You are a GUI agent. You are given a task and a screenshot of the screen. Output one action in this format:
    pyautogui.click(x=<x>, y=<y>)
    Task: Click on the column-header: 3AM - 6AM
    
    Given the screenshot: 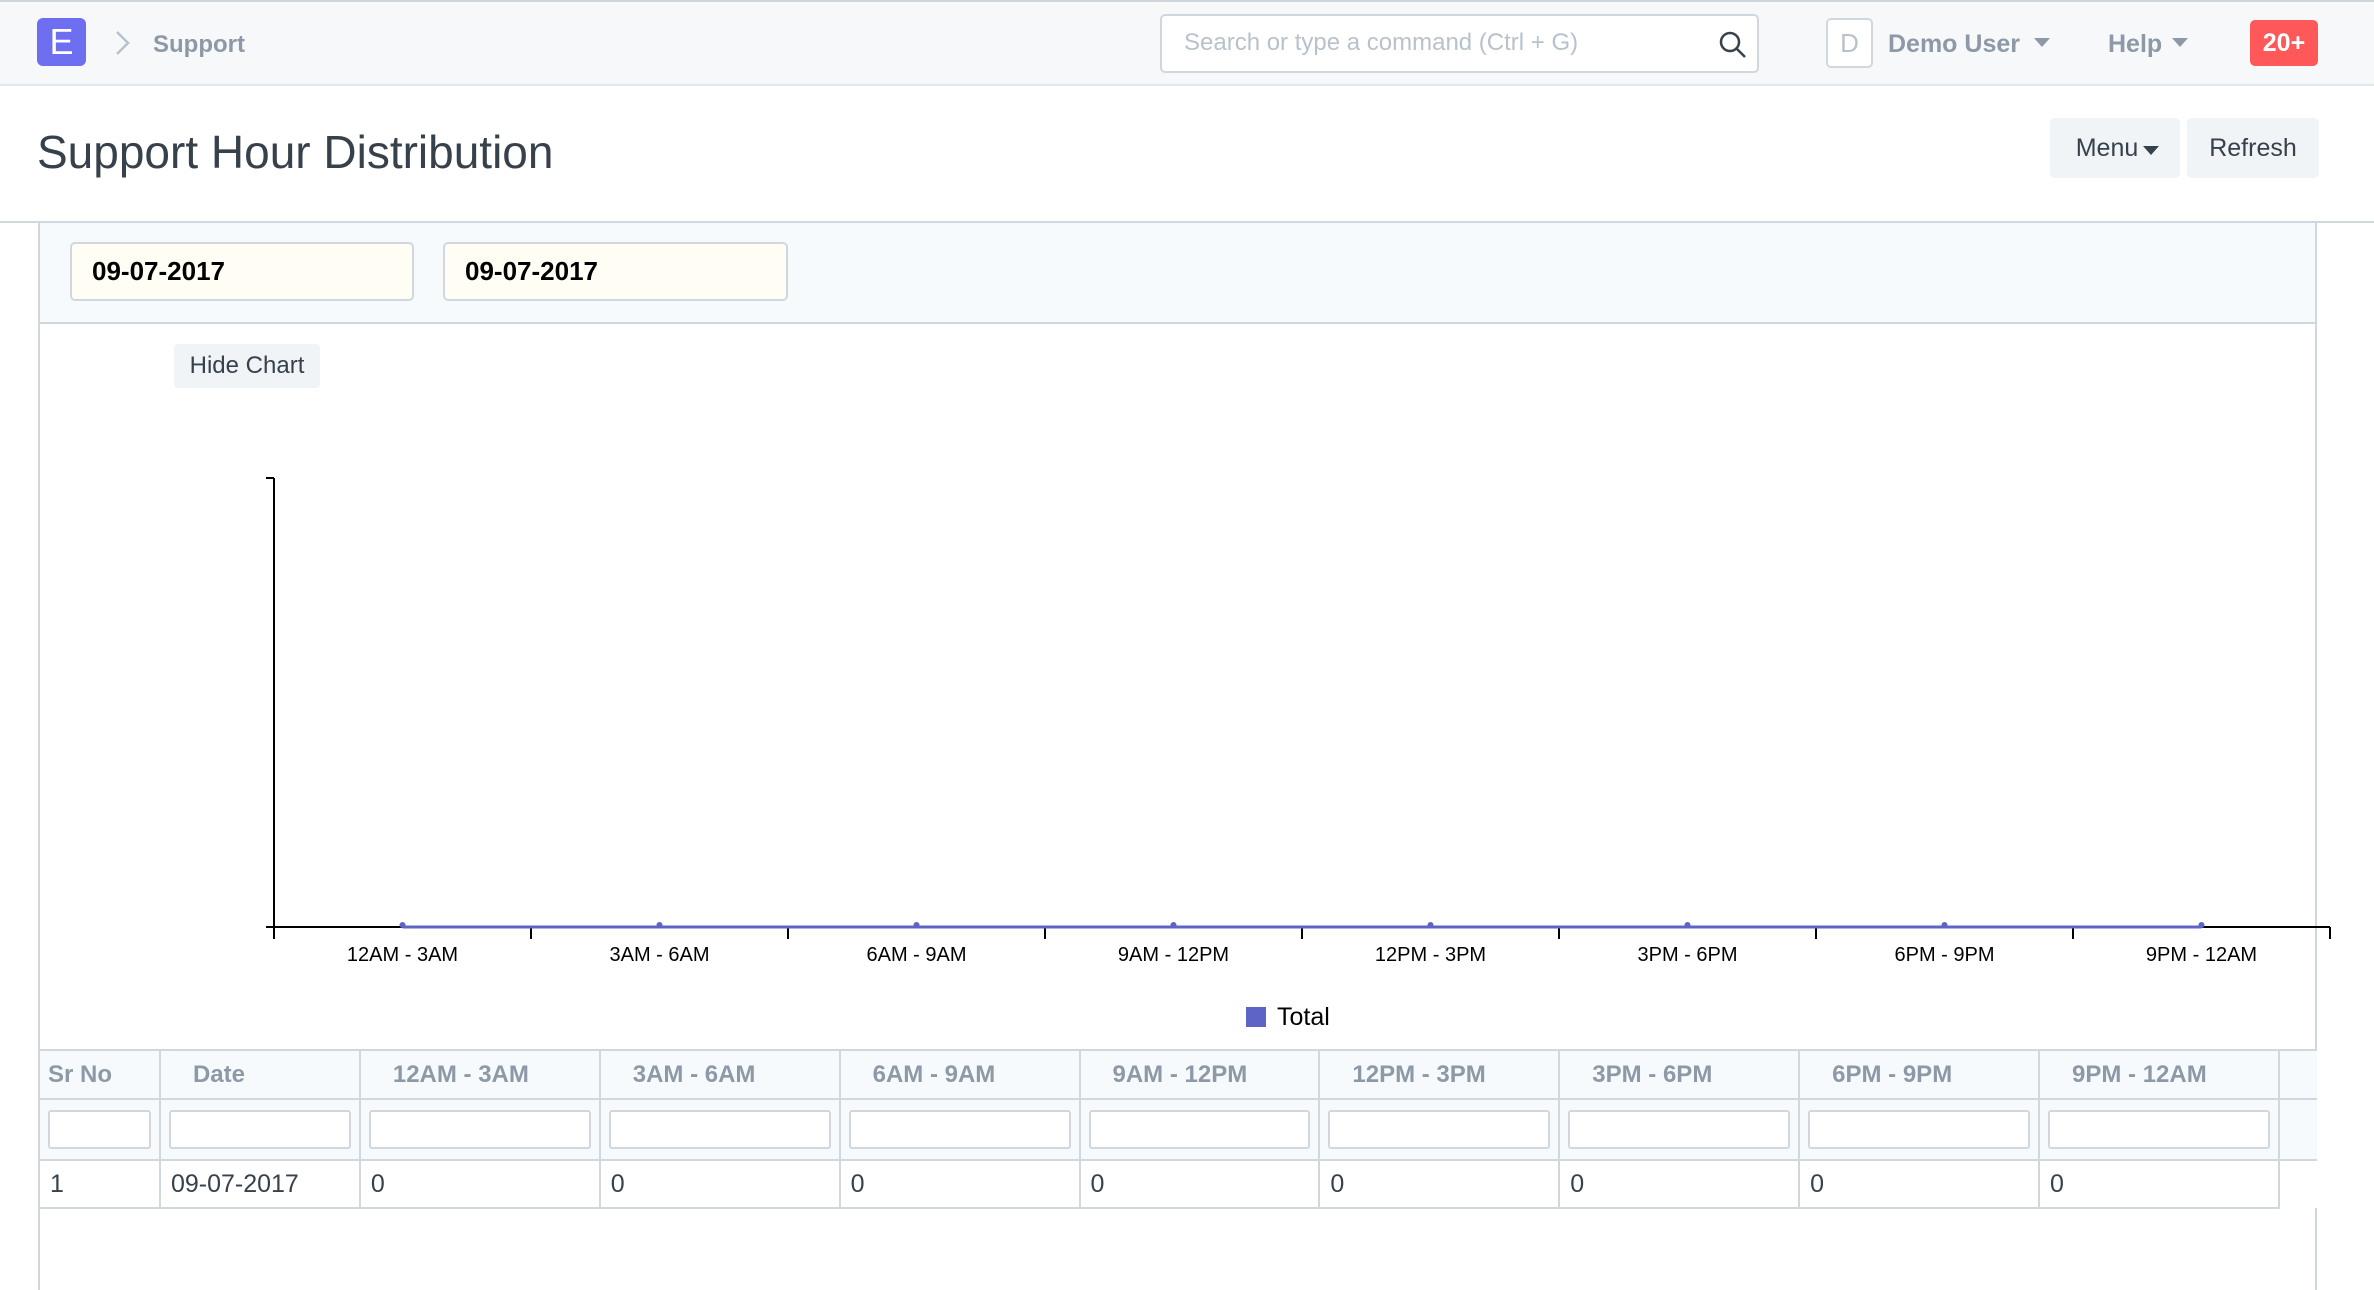 What is the action you would take?
    pyautogui.click(x=719, y=1074)
    